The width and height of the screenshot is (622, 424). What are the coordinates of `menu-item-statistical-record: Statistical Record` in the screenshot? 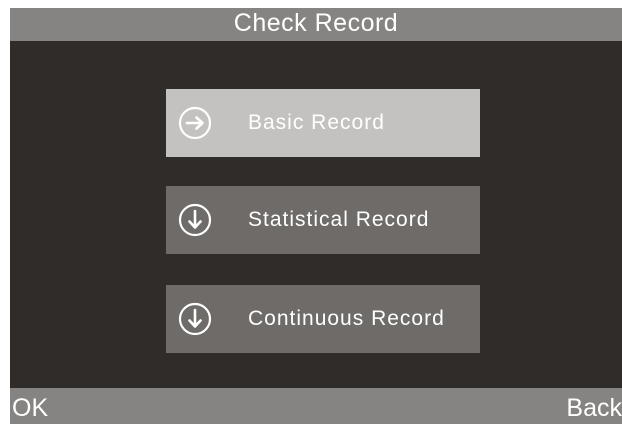 It's located at (323, 220).